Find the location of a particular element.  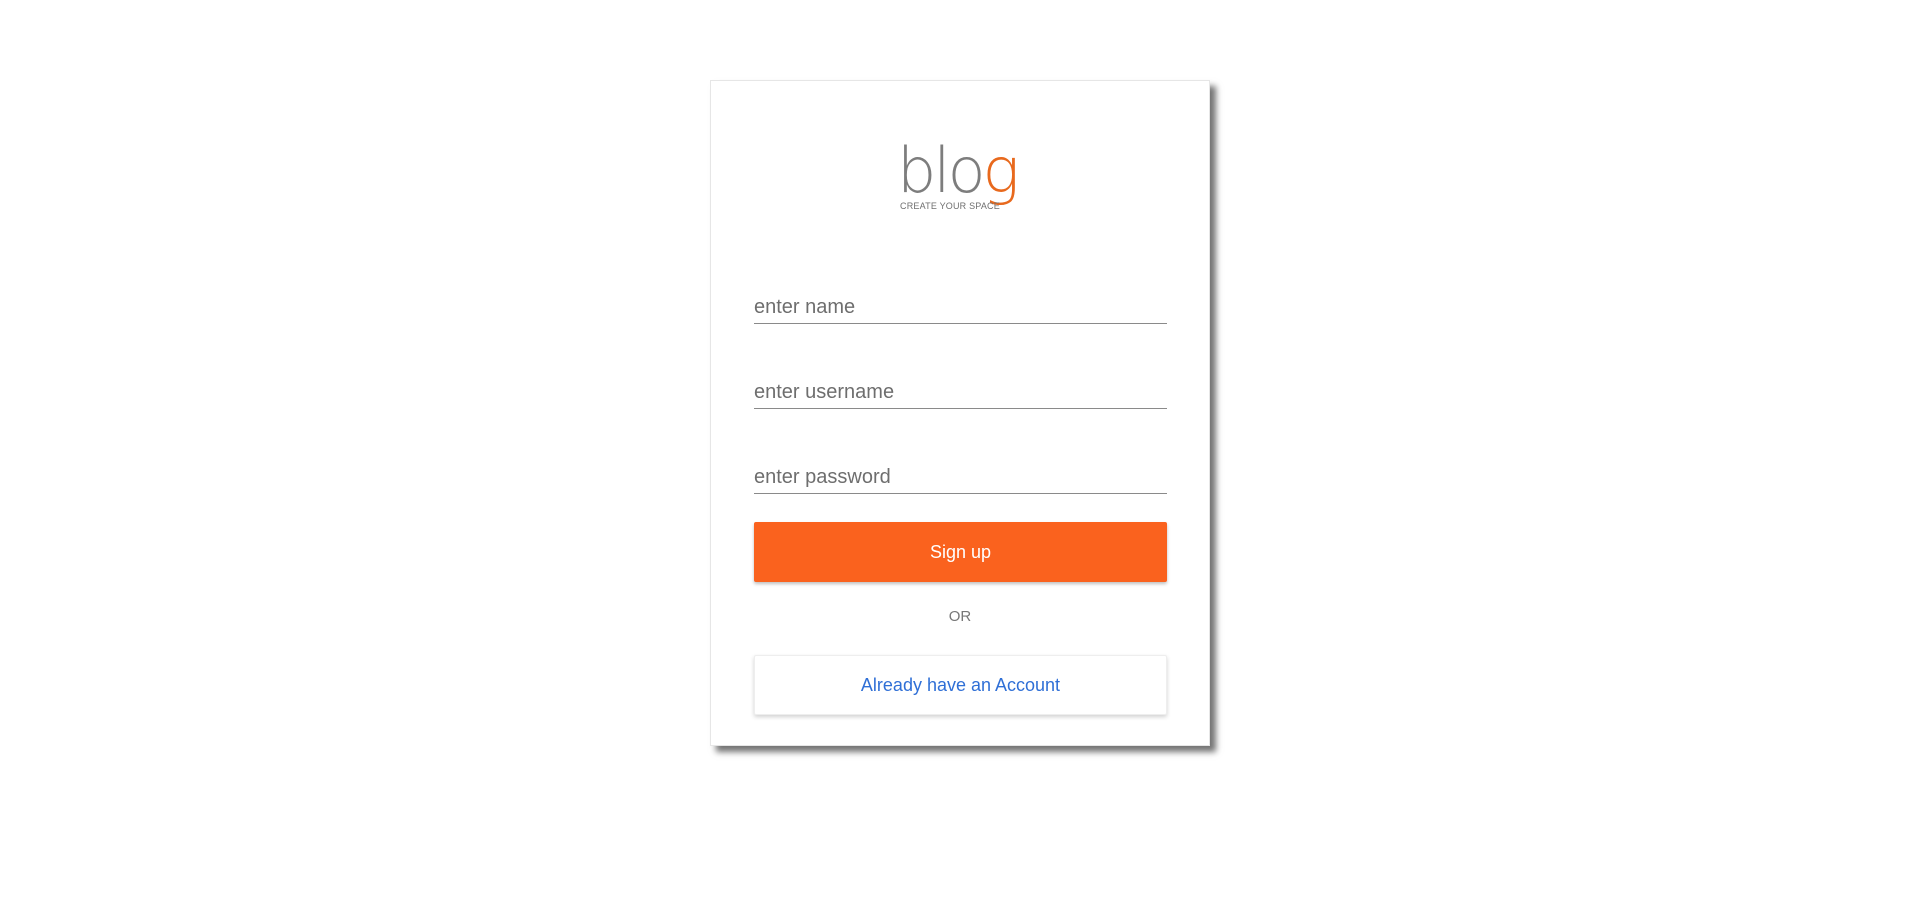

name-input is located at coordinates (960, 308).